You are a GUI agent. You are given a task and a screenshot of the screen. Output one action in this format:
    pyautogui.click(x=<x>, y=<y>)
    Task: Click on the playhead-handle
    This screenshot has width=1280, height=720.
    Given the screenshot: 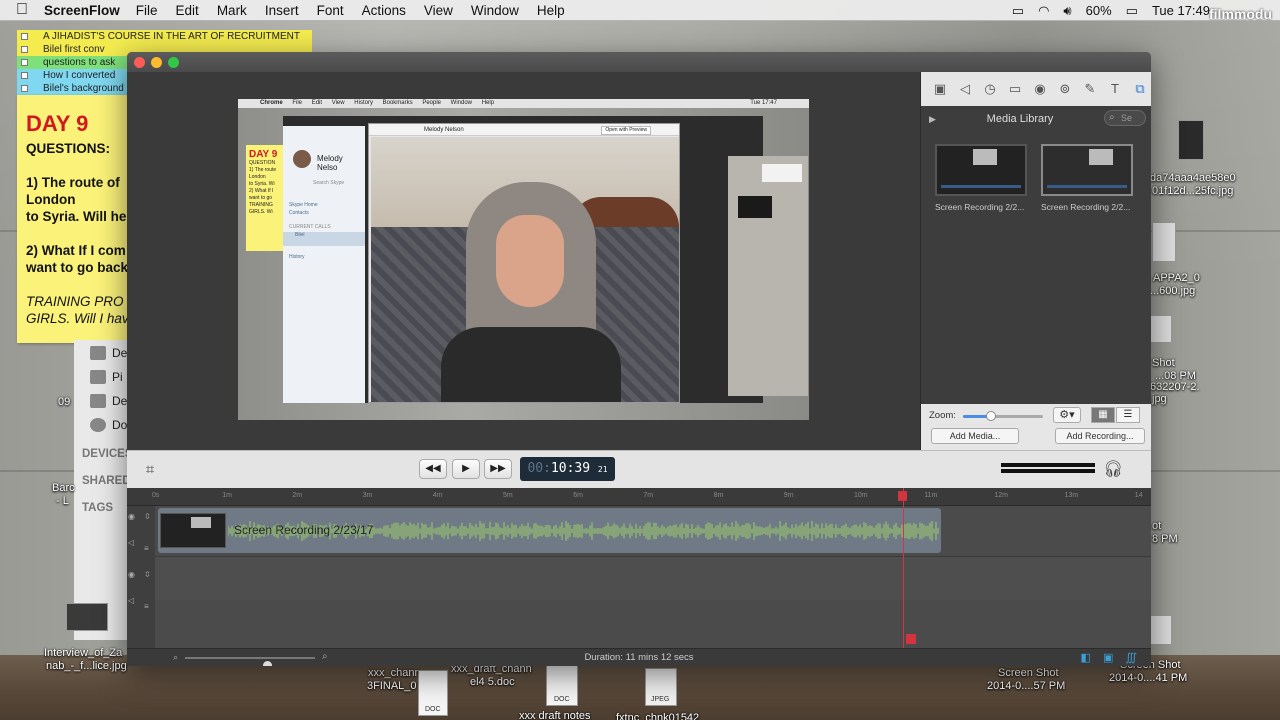 What is the action you would take?
    pyautogui.click(x=902, y=496)
    